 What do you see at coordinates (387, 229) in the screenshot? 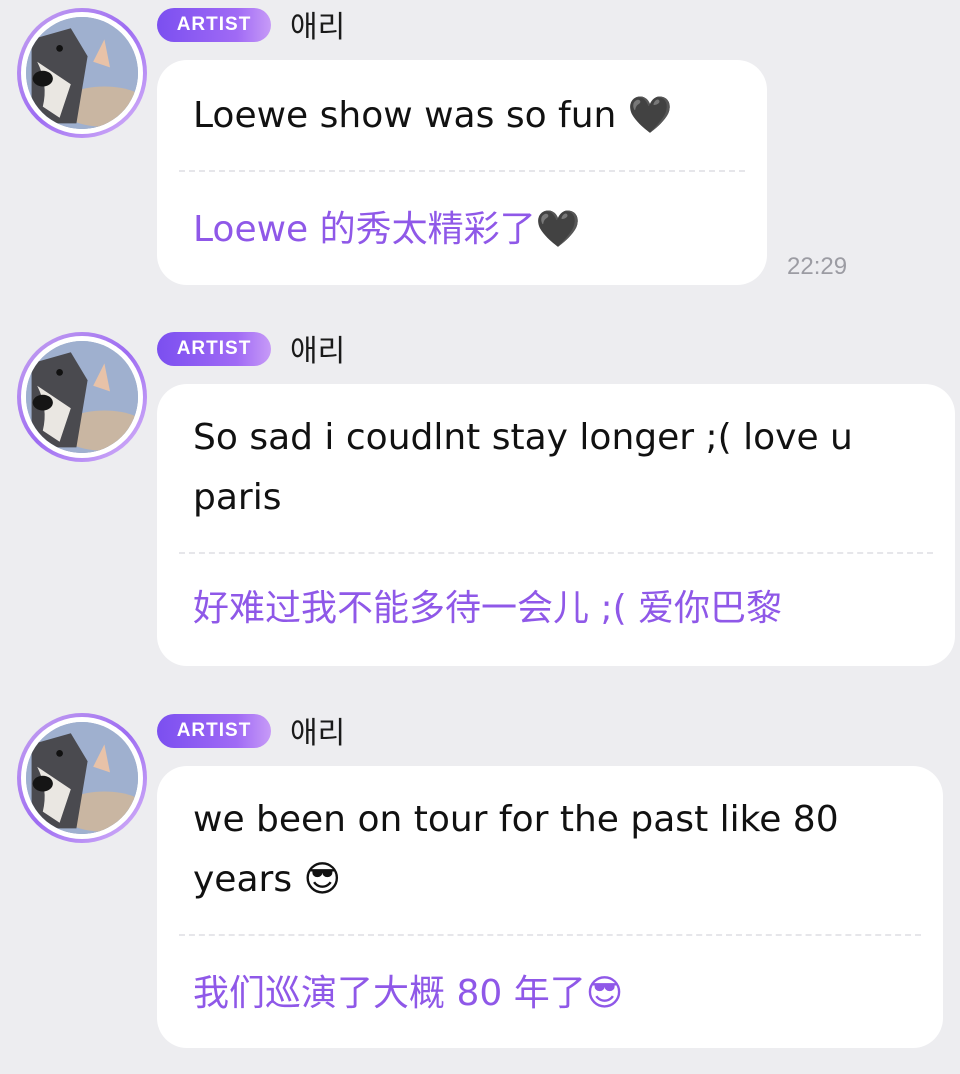
I see `translation-text: Loewe 的秀太精彩了🖤` at bounding box center [387, 229].